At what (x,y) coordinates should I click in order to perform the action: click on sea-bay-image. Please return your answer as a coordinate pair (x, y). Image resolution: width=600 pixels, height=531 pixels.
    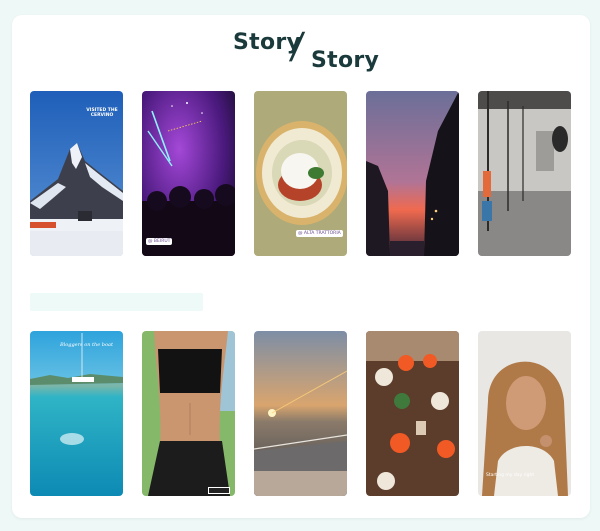
    Looking at the image, I should click on (76, 413).